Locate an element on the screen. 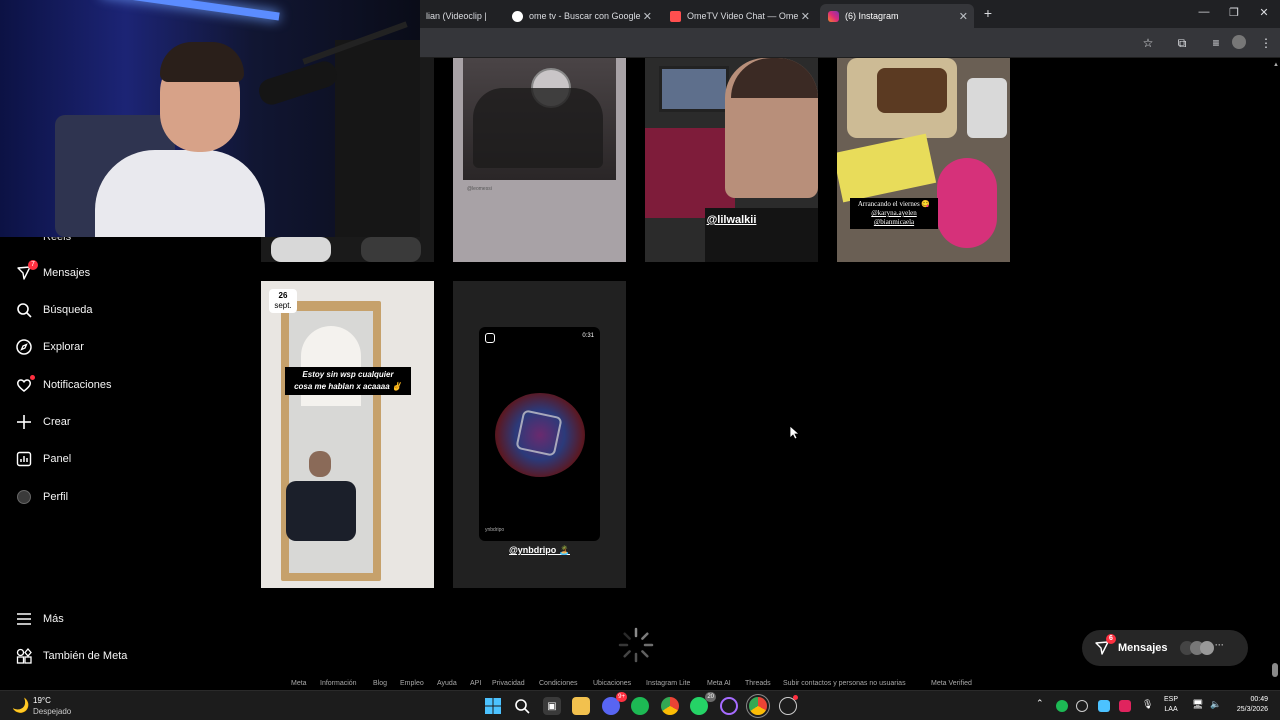 This screenshot has height=720, width=1280. caption-line: Estoy sin wsp cualquier is located at coordinates (348, 374).